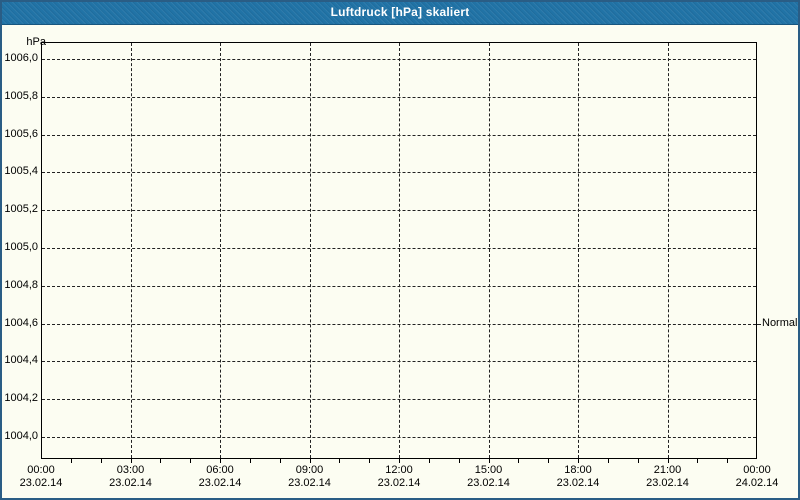 This screenshot has width=800, height=500. I want to click on y-tick-label: 1005,4, so click(21, 171).